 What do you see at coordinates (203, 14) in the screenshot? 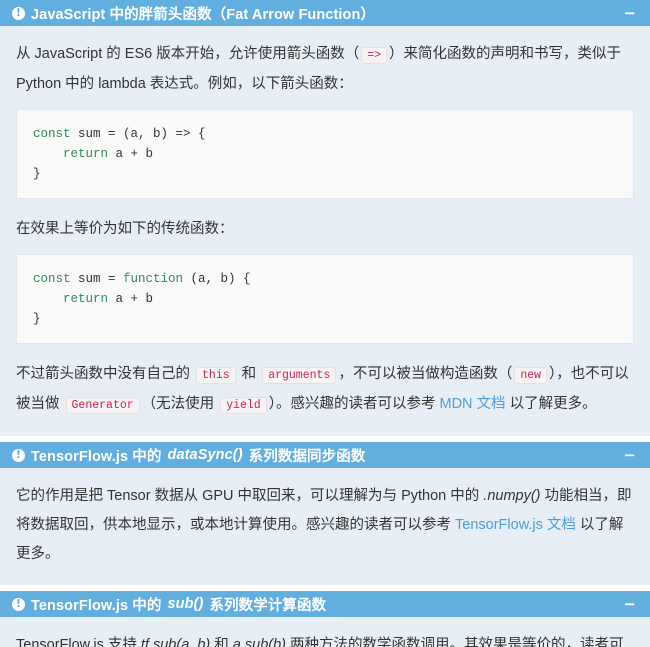
I see `panel-title-text: JavaScript 中的胖箭头函数（Fat Arrow Function）` at bounding box center [203, 14].